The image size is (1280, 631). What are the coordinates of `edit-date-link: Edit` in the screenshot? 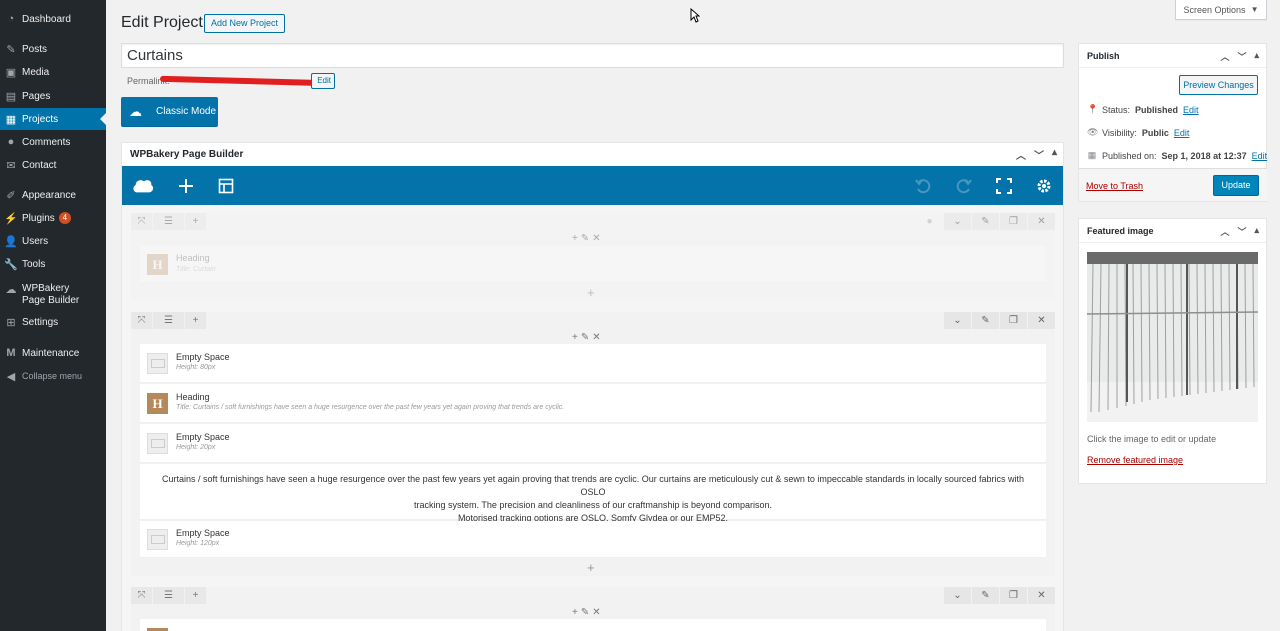 It's located at (1260, 156).